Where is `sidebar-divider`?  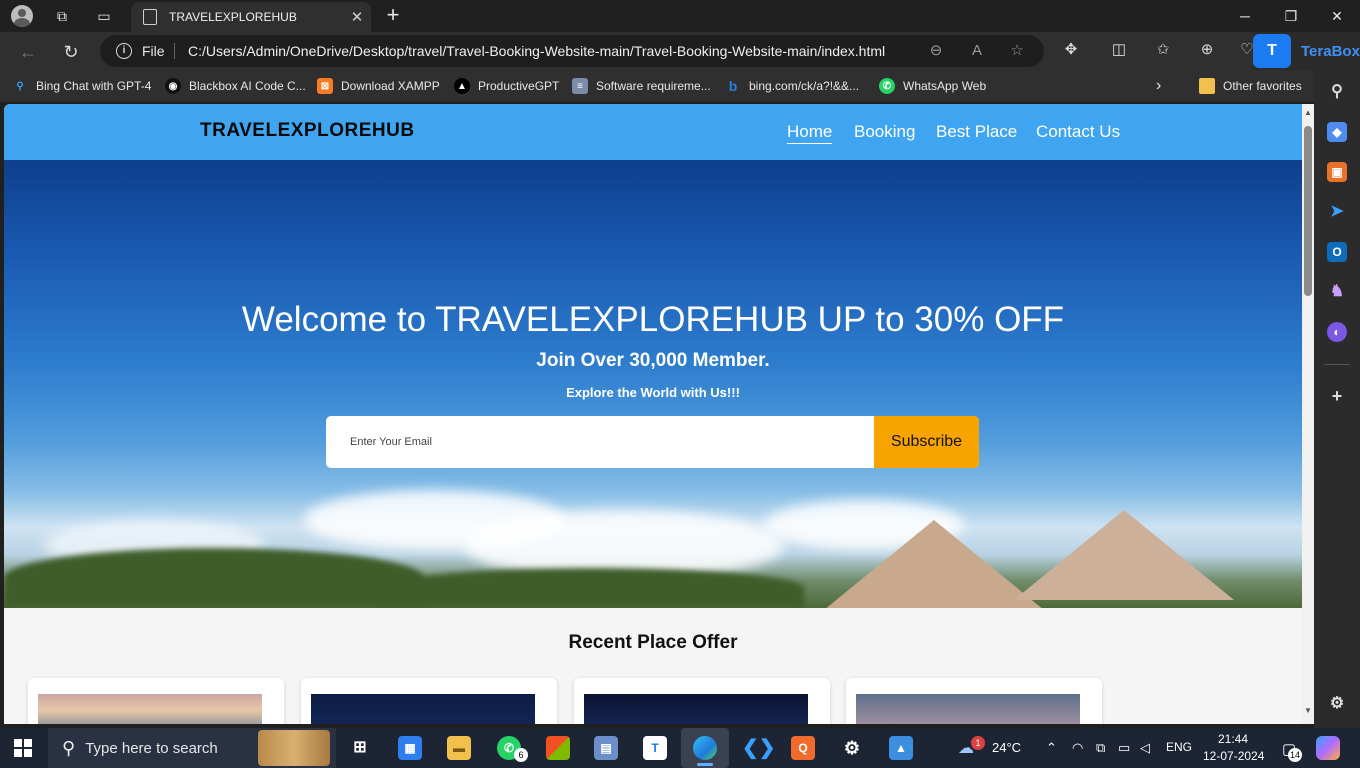
sidebar-divider is located at coordinates (1337, 364).